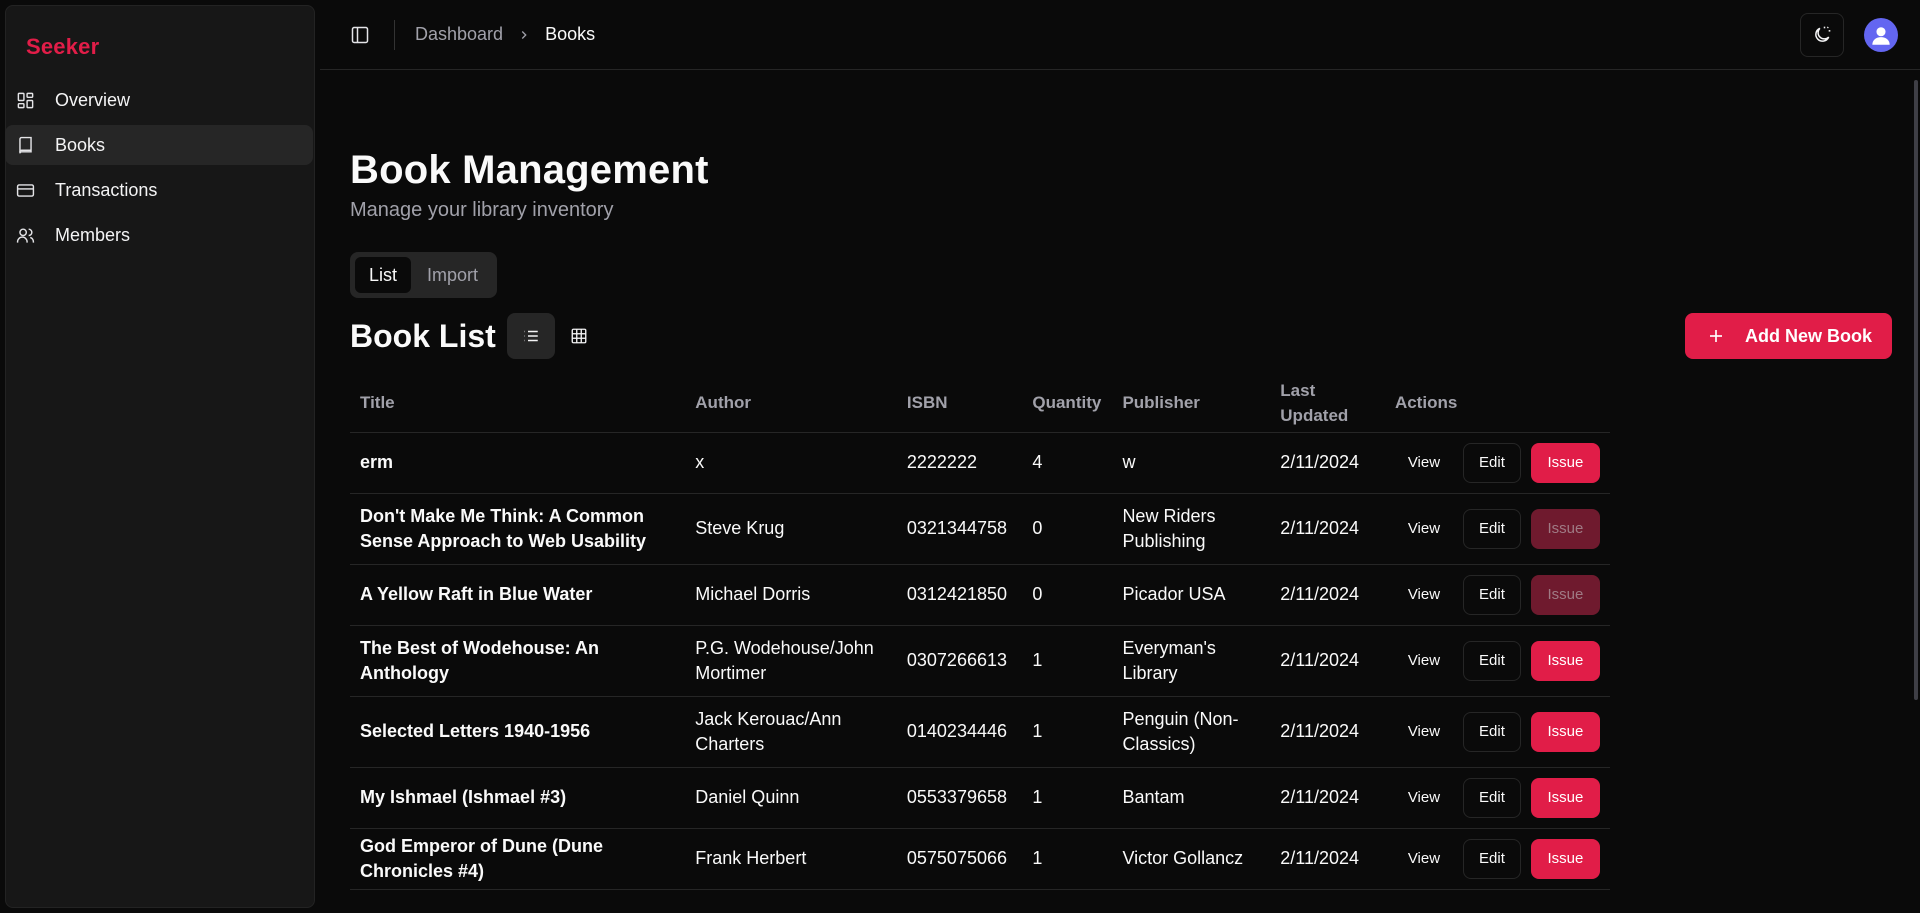 Image resolution: width=1920 pixels, height=913 pixels. Describe the element at coordinates (524, 35) in the screenshot. I see `chevron-right-icon` at that location.